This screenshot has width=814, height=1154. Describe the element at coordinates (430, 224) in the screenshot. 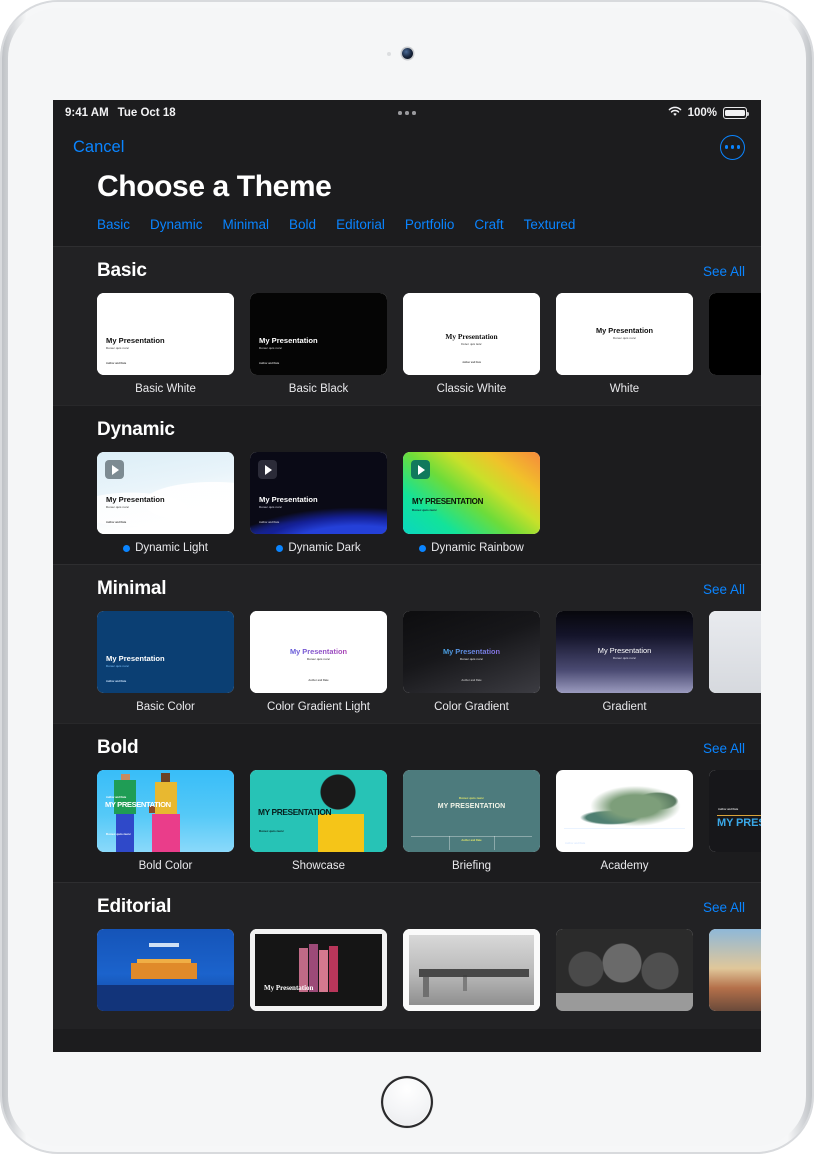

I see `tab-portfolio: Portfolio` at that location.